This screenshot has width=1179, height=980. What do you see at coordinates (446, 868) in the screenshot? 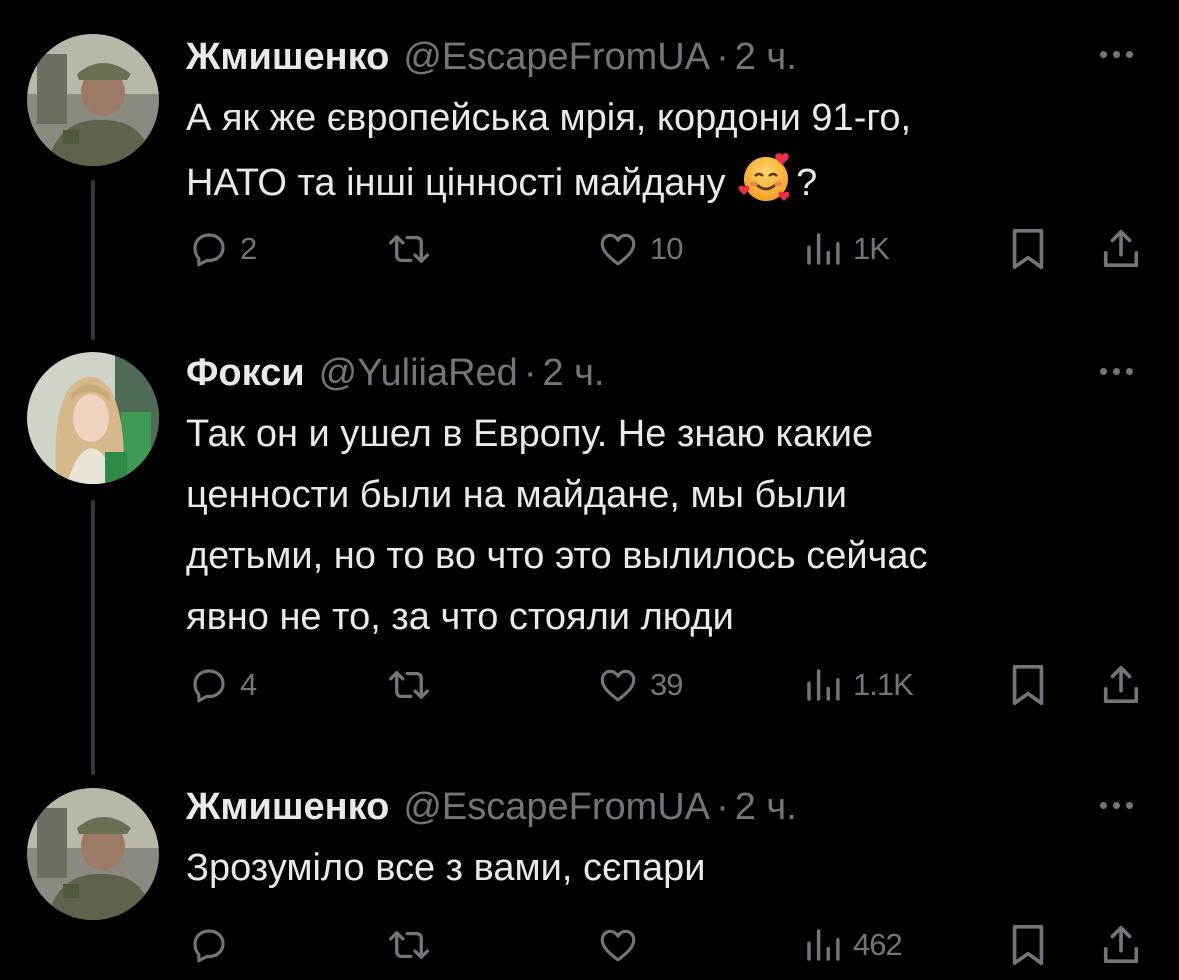
I see `tweet-text-line: Зрозуміло все з вами, сєпари` at bounding box center [446, 868].